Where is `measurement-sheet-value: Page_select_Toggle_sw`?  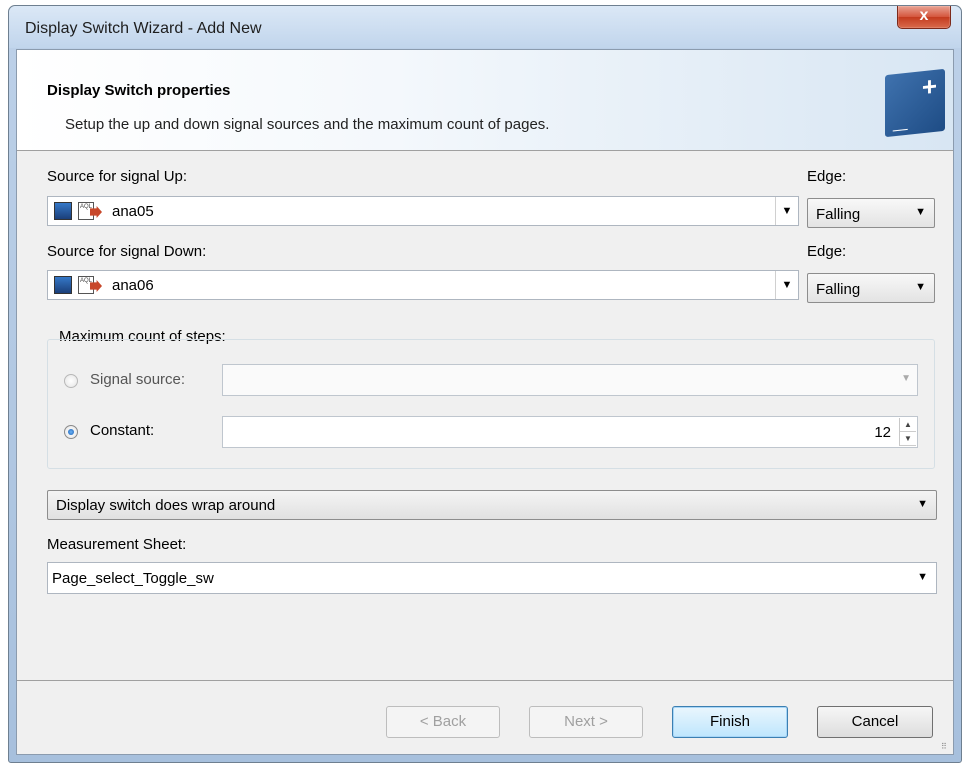 measurement-sheet-value: Page_select_Toggle_sw is located at coordinates (133, 578).